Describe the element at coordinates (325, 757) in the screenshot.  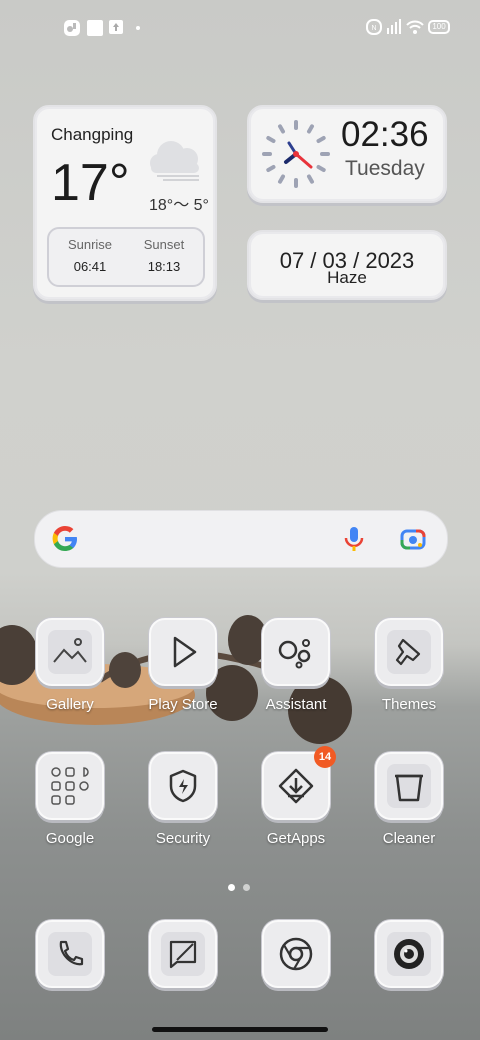
I see `notification-badge: 14` at that location.